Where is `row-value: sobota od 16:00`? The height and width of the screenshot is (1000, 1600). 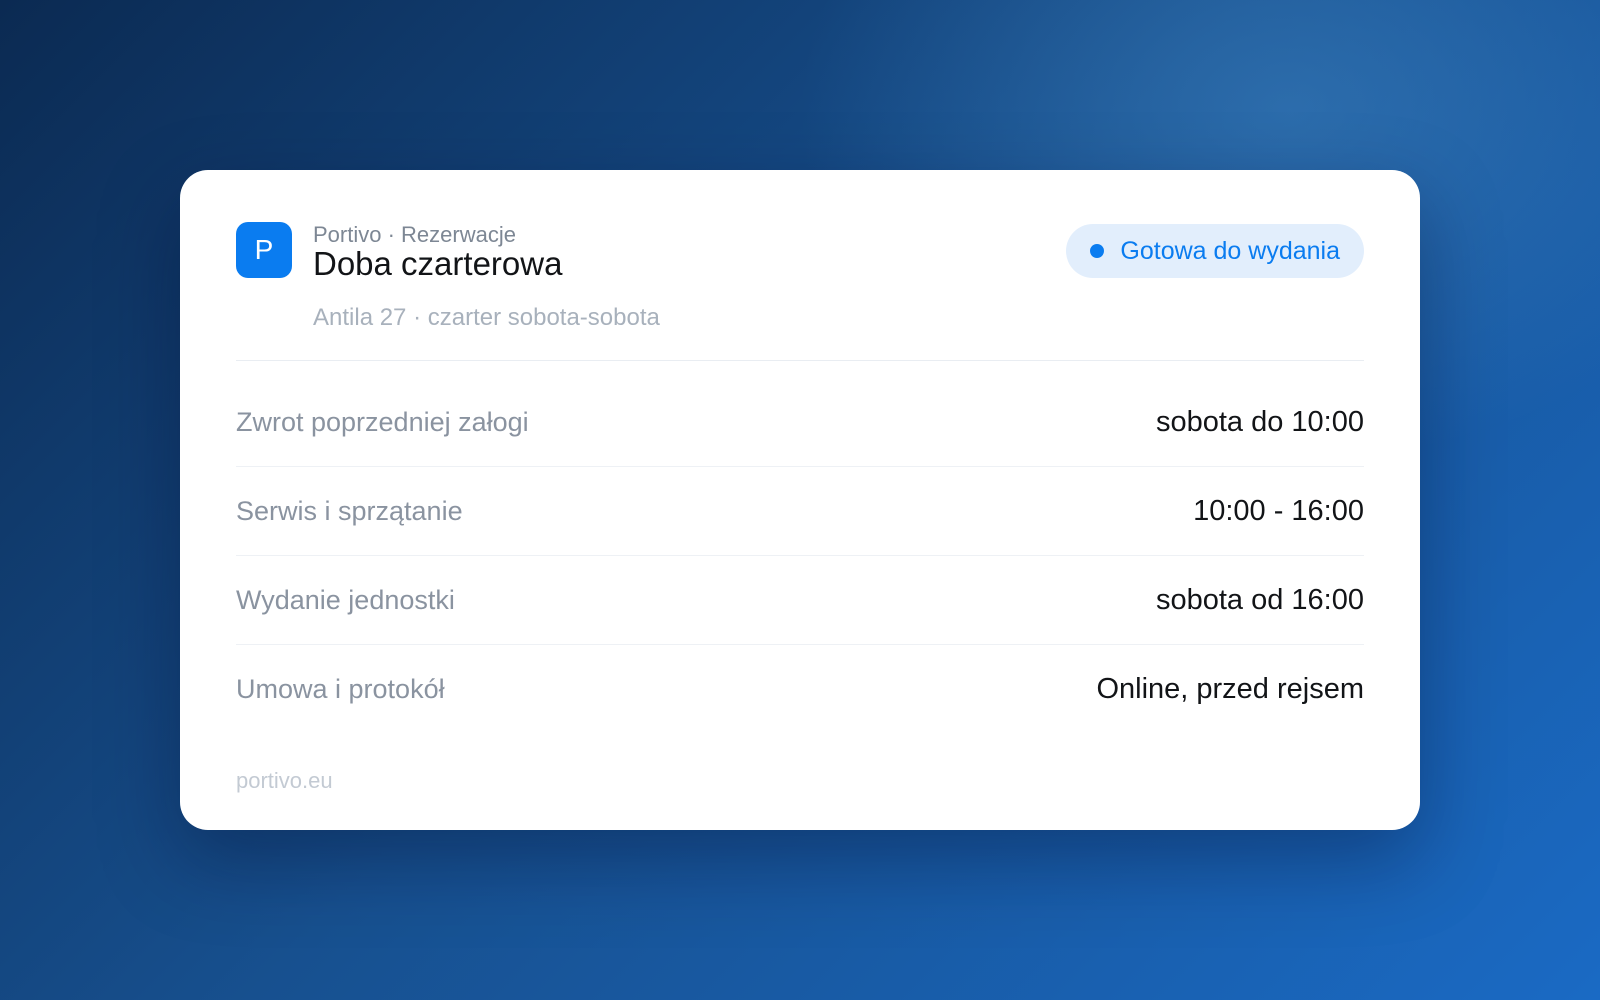 row-value: sobota od 16:00 is located at coordinates (1259, 599).